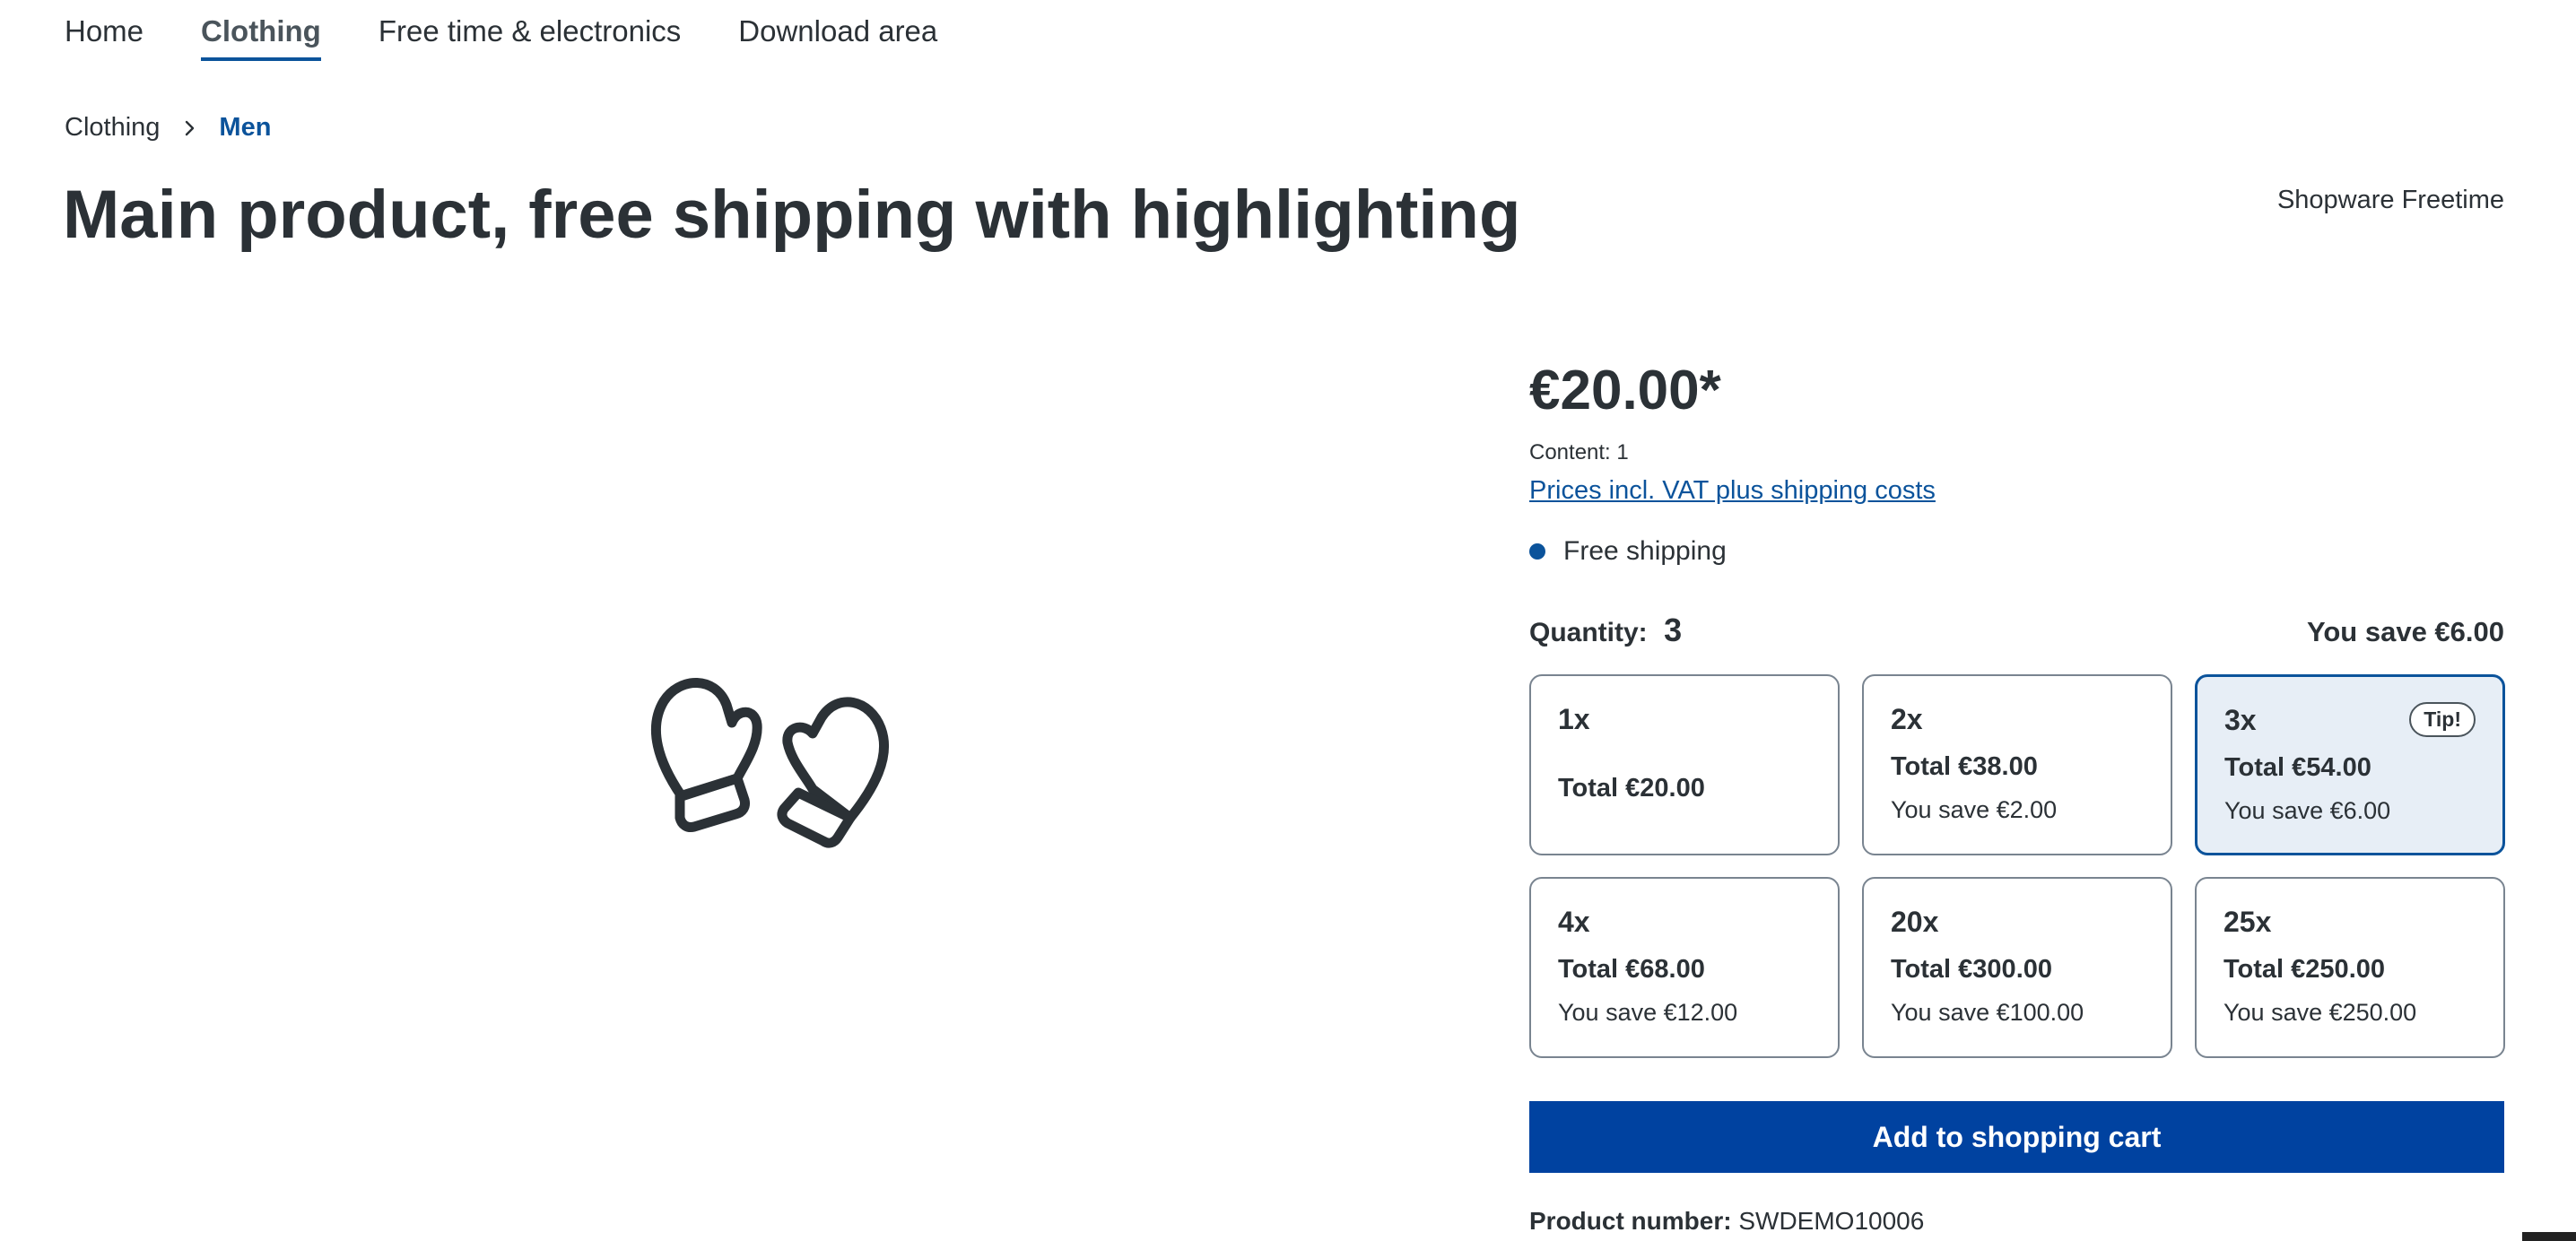  What do you see at coordinates (261, 30) in the screenshot?
I see `nav-item-clothing: Clothing` at bounding box center [261, 30].